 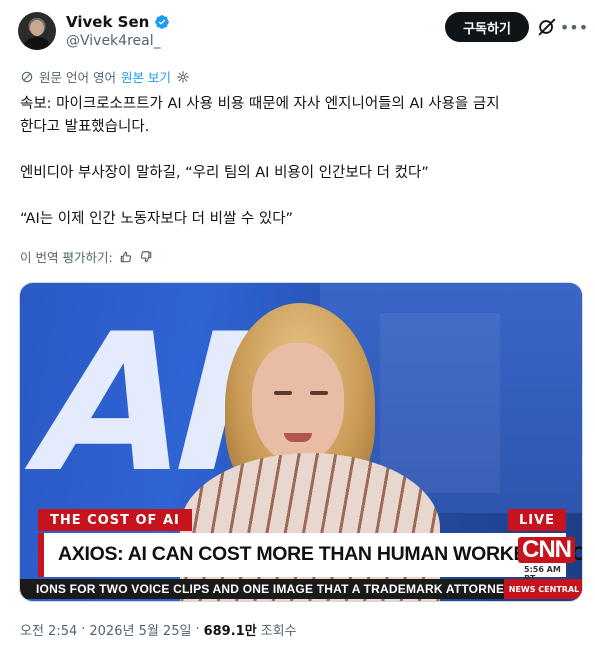 What do you see at coordinates (37, 31) in the screenshot?
I see `avatar` at bounding box center [37, 31].